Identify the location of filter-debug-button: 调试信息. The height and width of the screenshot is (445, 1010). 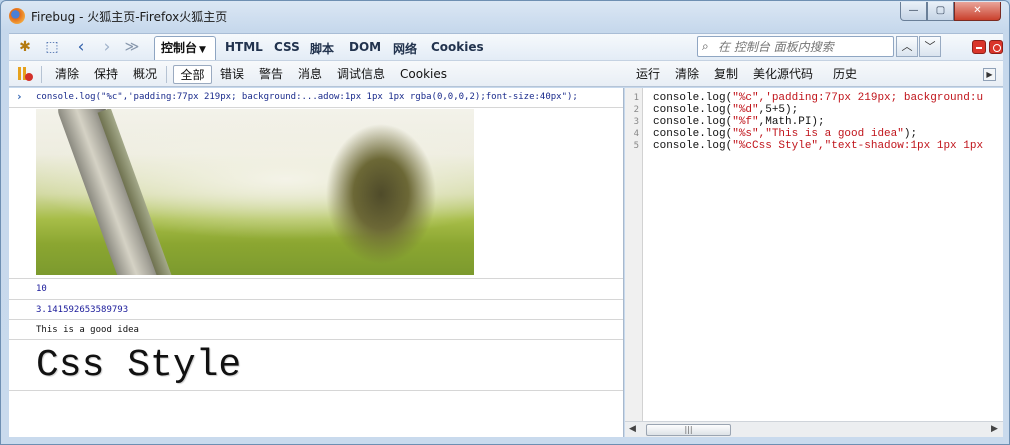
(361, 74).